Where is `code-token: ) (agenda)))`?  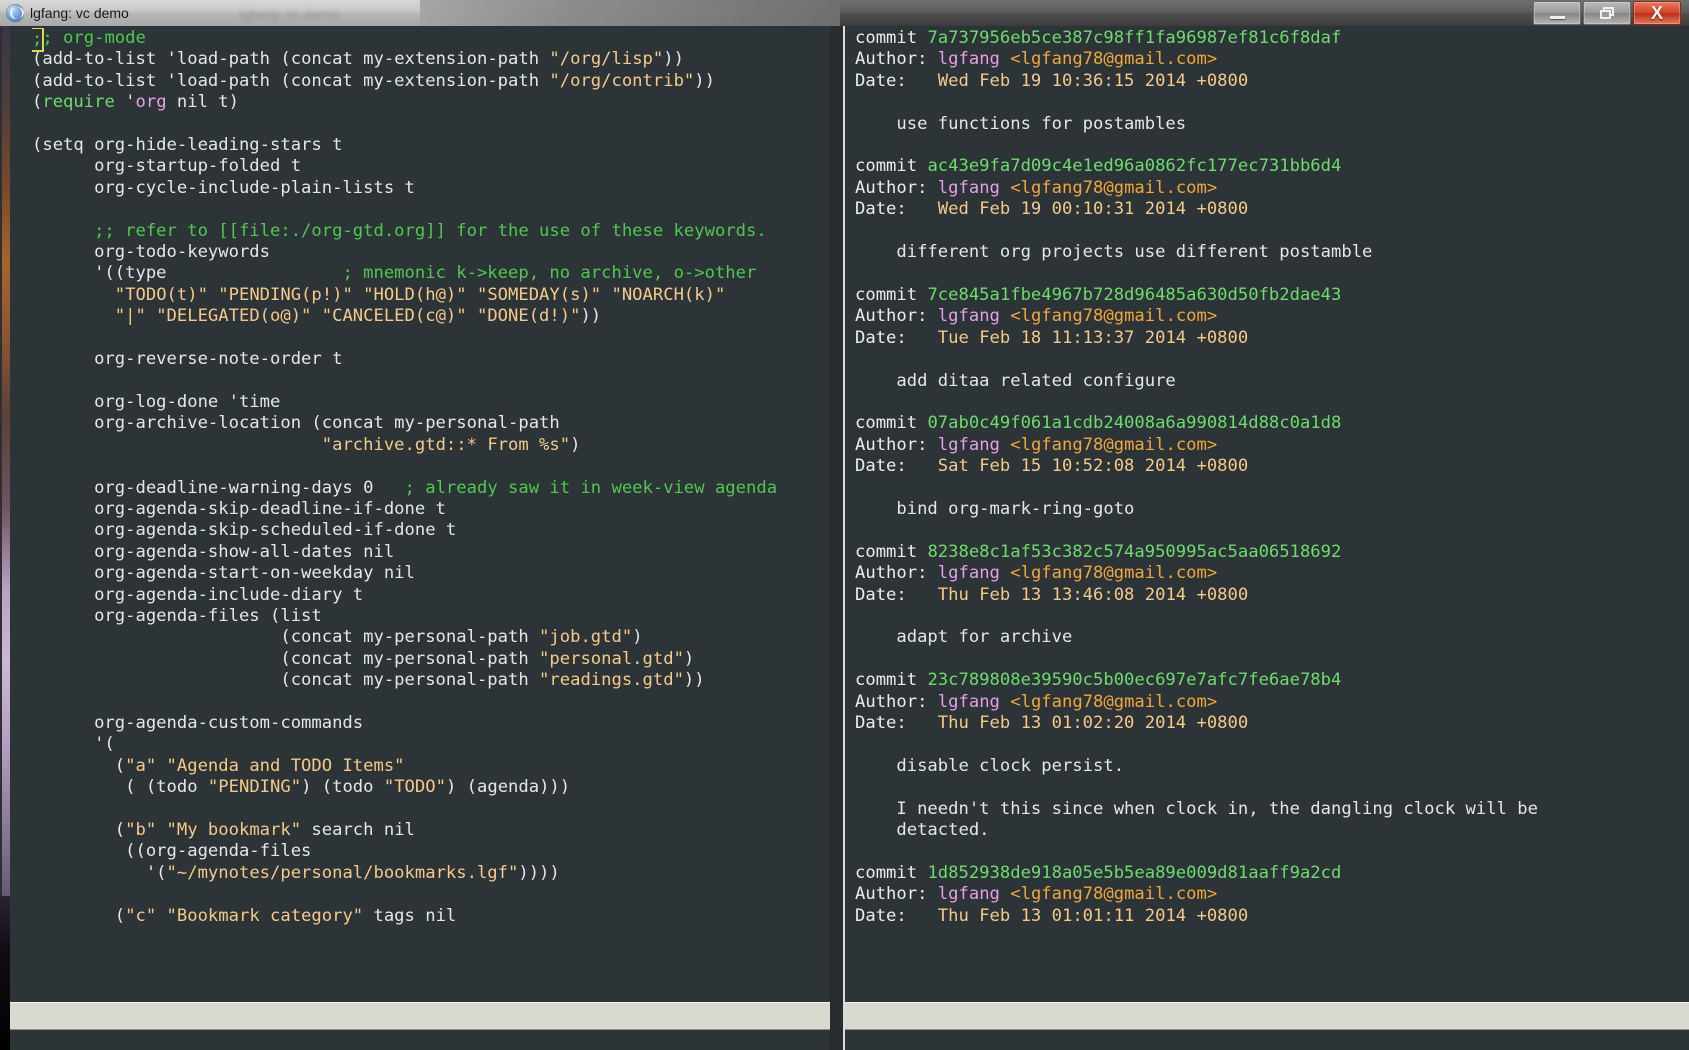
code-token: ) (agenda))) is located at coordinates (508, 787).